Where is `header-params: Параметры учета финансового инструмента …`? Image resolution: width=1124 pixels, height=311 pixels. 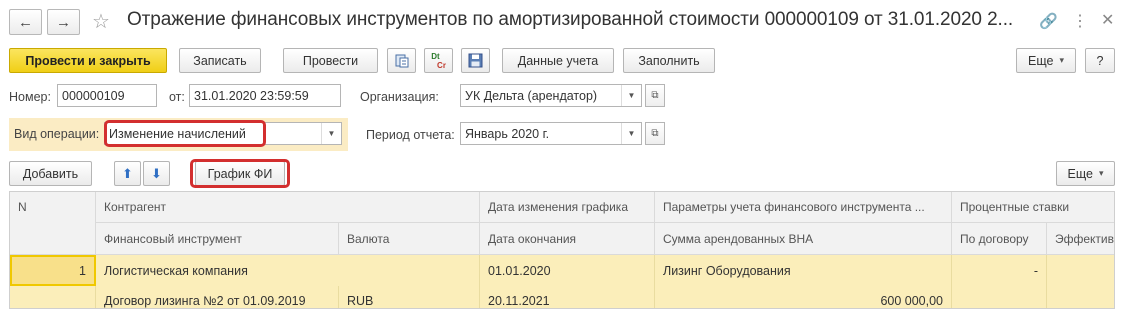
header-params: Параметры учета финансового инструмента … is located at coordinates (803, 207).